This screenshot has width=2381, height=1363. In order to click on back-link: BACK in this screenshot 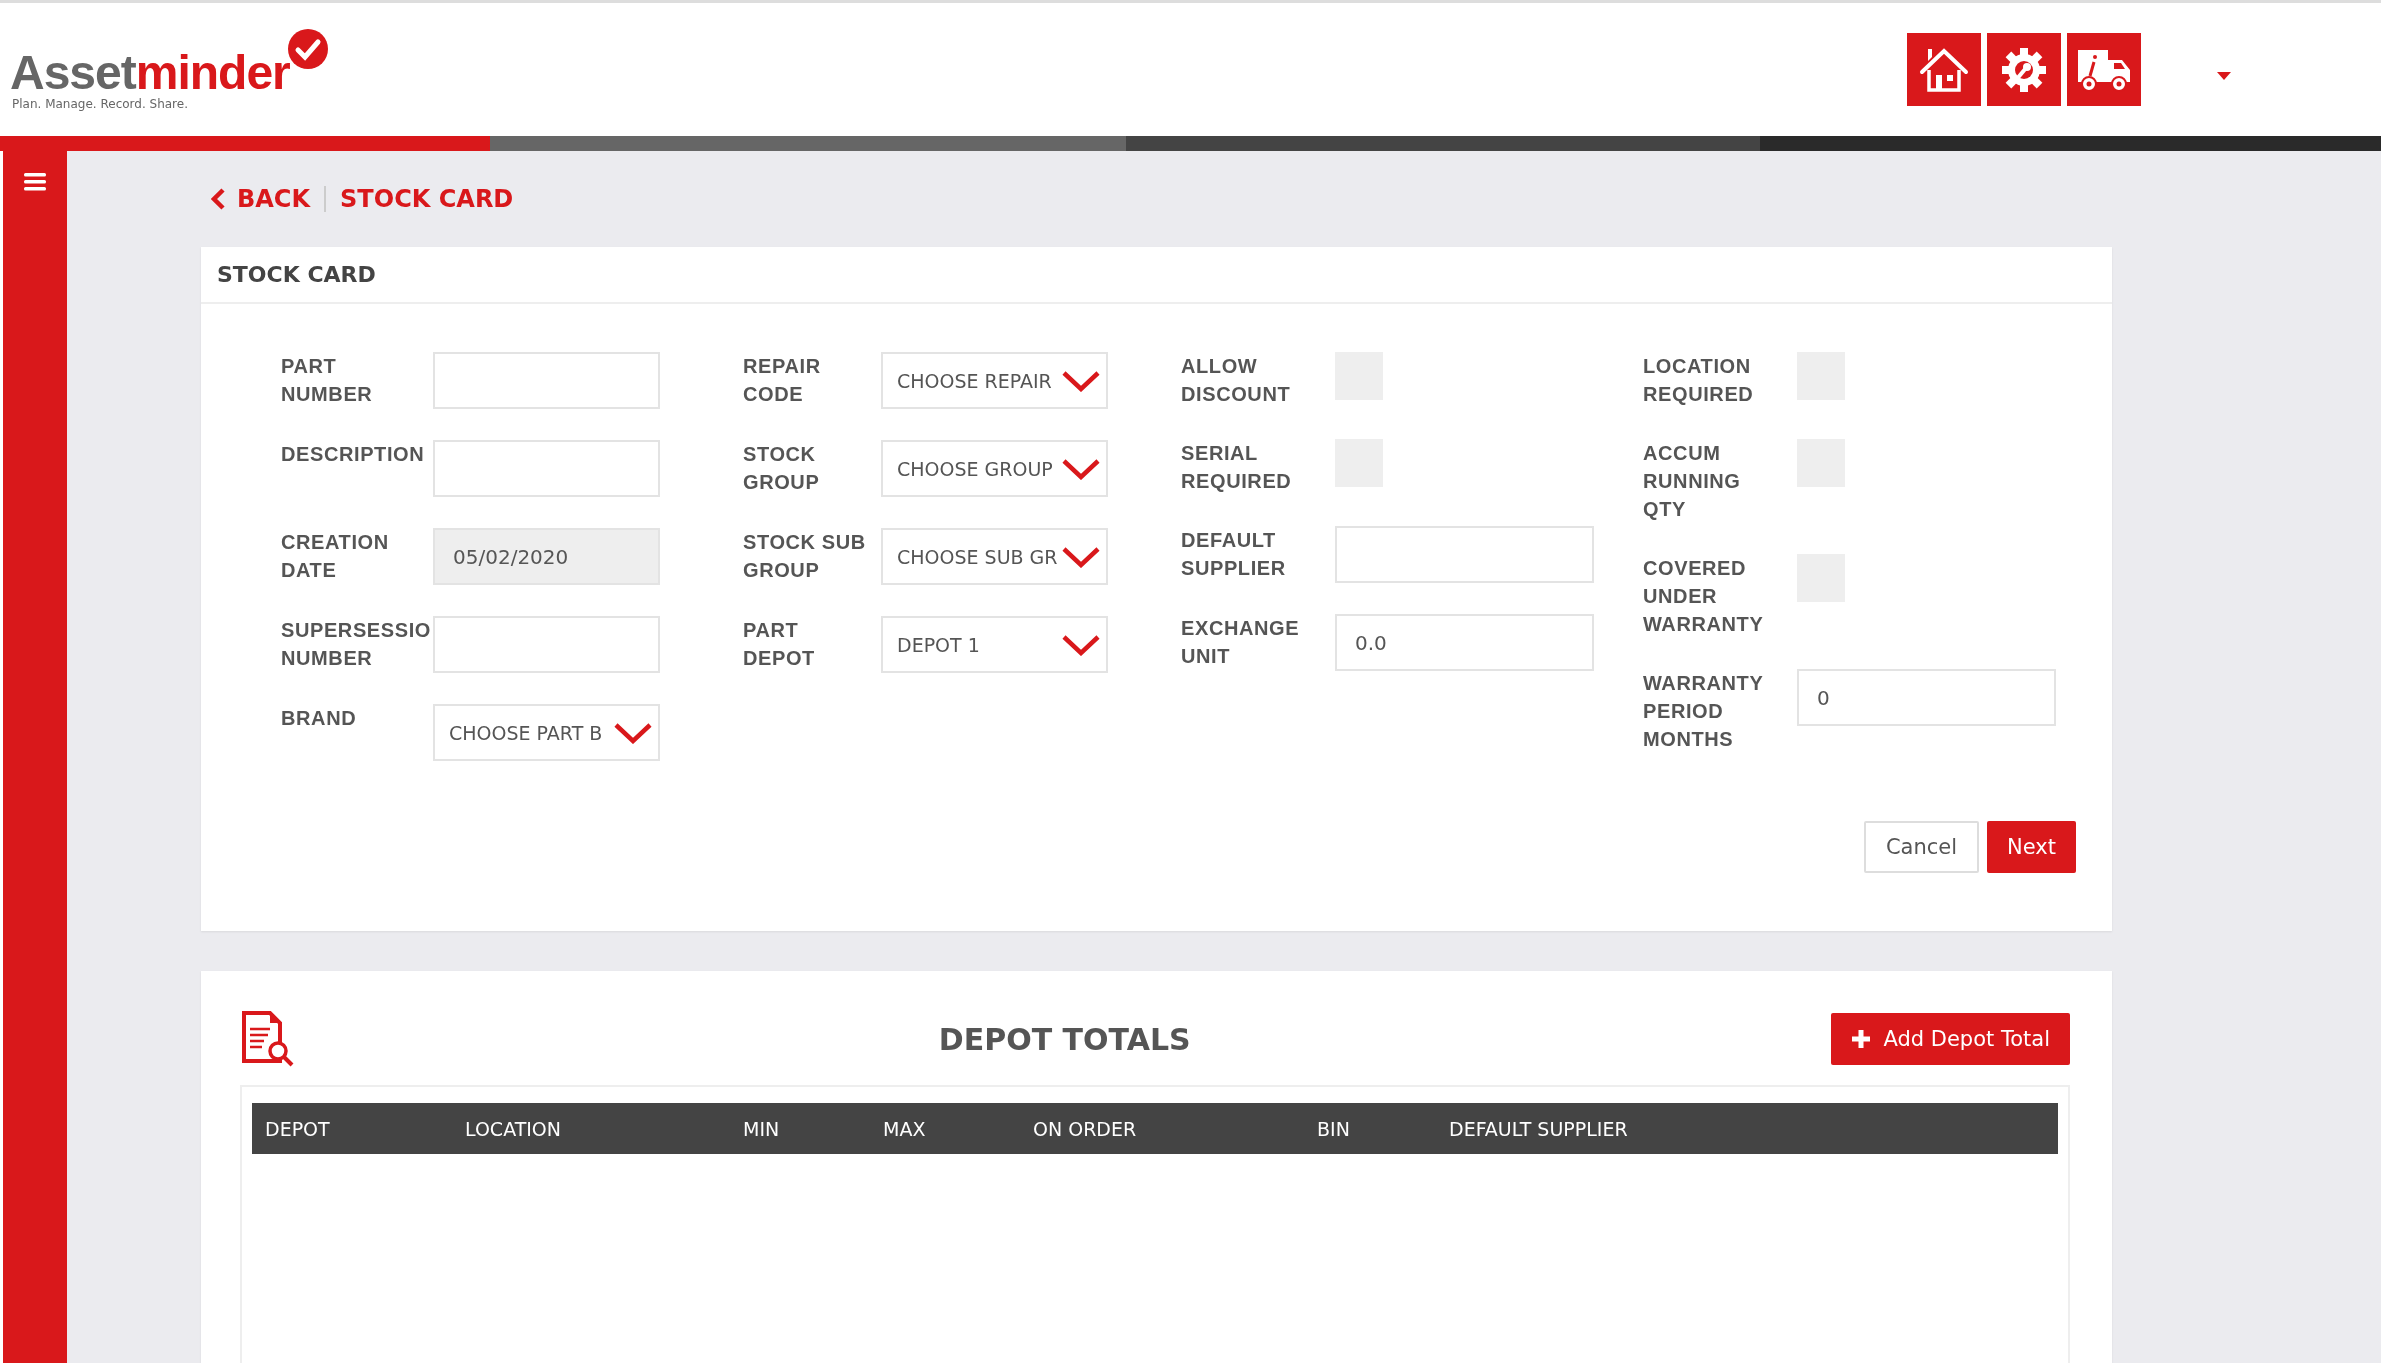, I will do `click(261, 199)`.